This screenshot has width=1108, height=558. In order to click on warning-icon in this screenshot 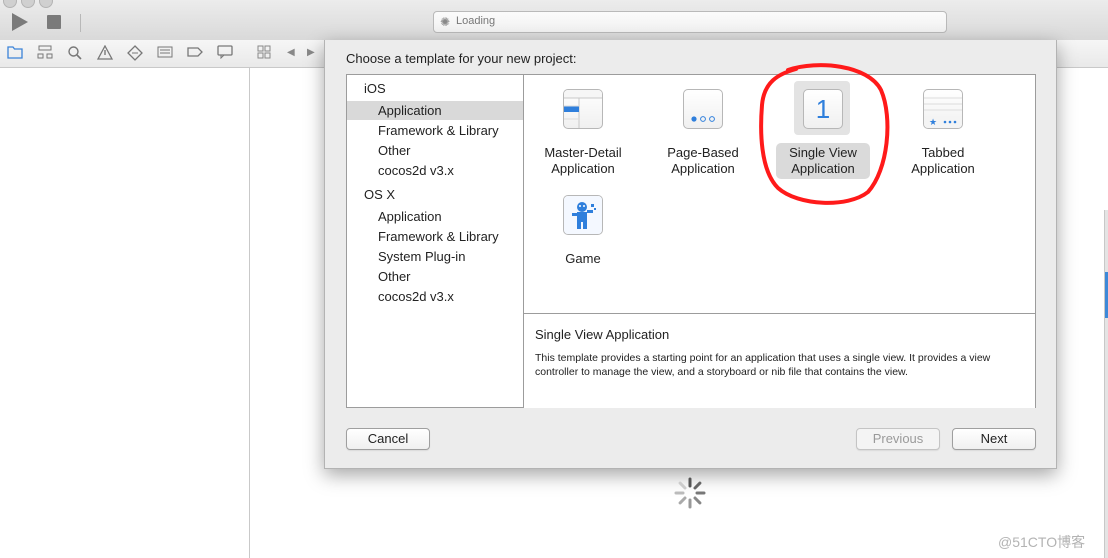, I will do `click(105, 52)`.